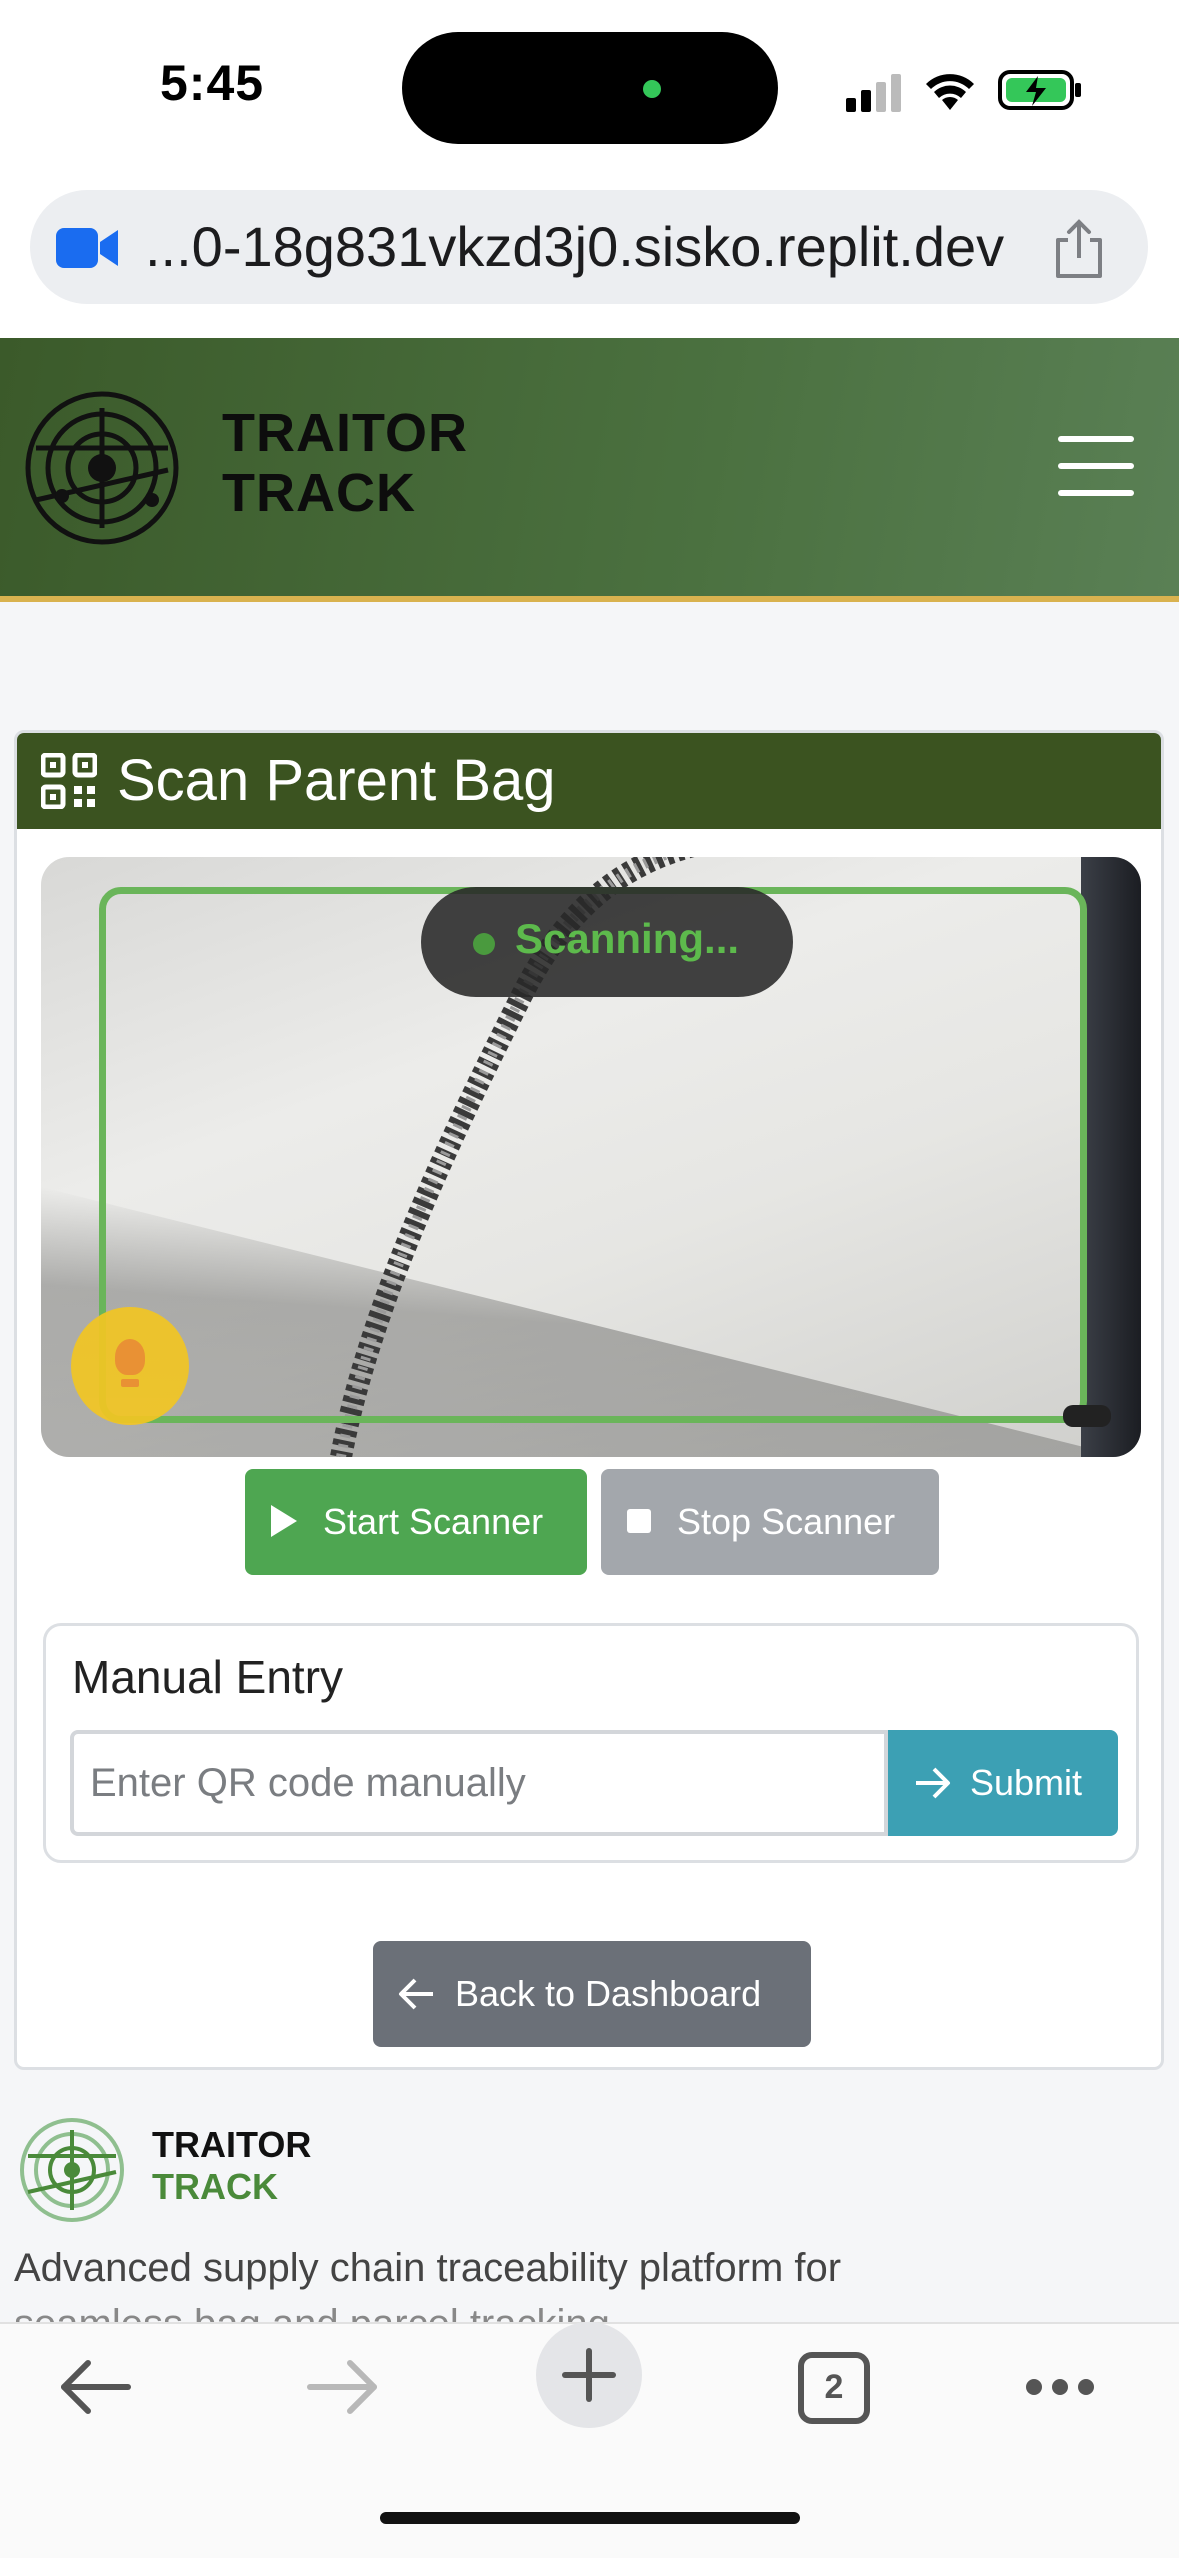 The width and height of the screenshot is (1179, 2558). Describe the element at coordinates (589, 781) in the screenshot. I see `card-header: Scan Parent Bag` at that location.